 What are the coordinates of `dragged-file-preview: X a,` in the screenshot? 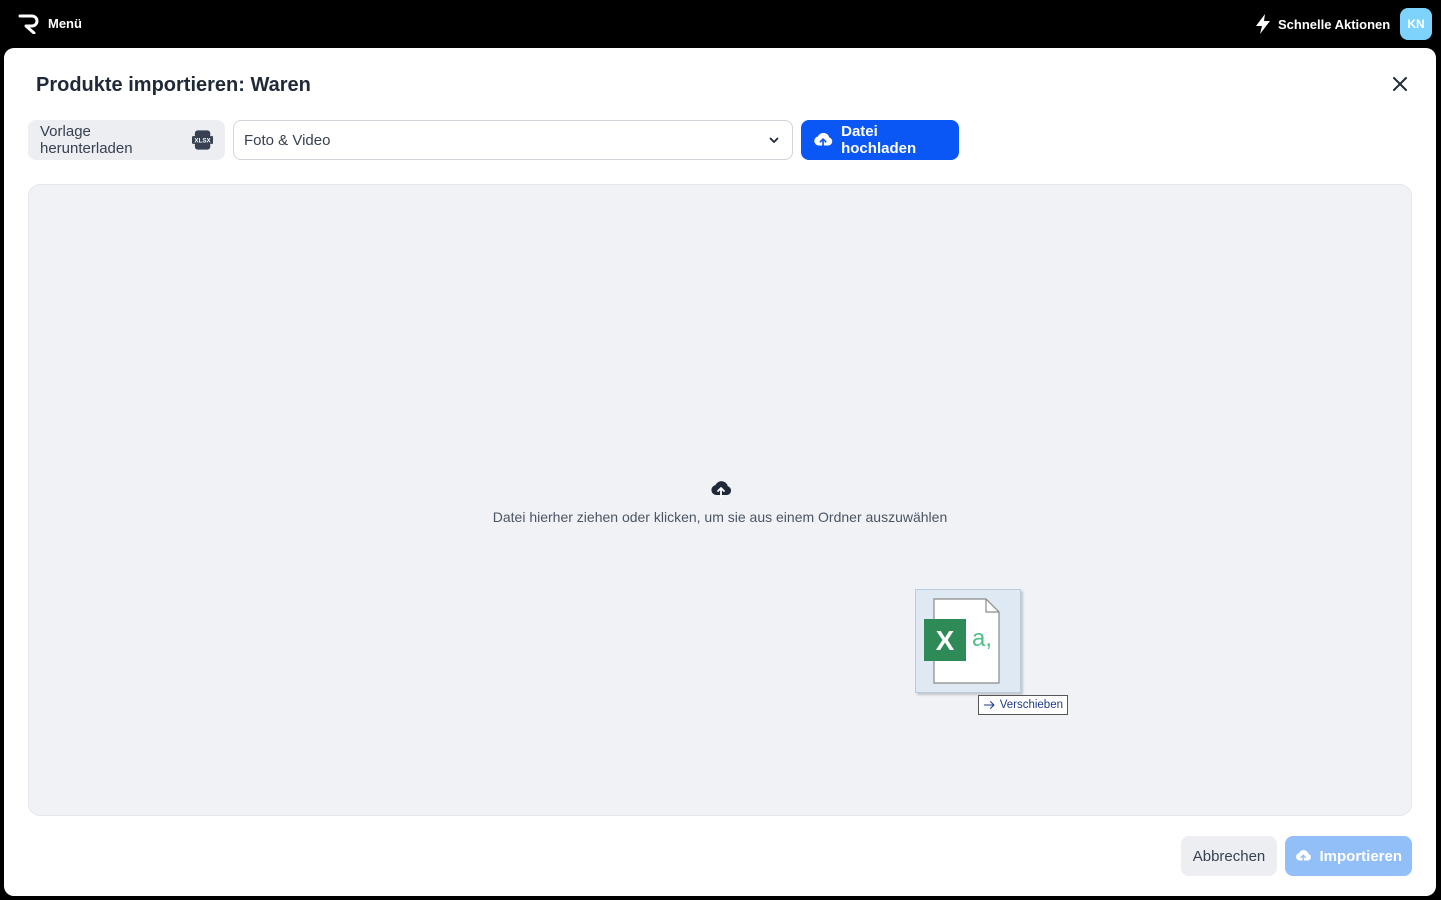 It's located at (968, 641).